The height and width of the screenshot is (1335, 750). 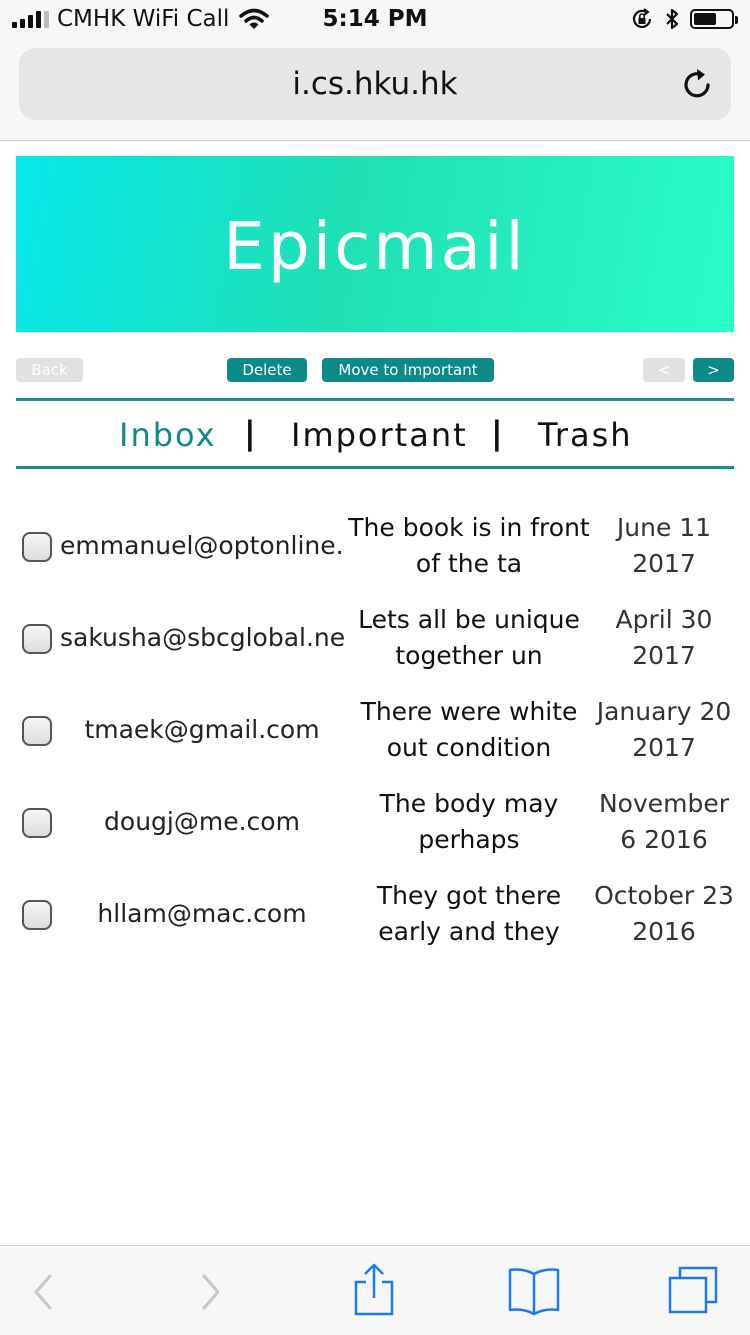 What do you see at coordinates (585, 435) in the screenshot?
I see `tab-trash: Trash` at bounding box center [585, 435].